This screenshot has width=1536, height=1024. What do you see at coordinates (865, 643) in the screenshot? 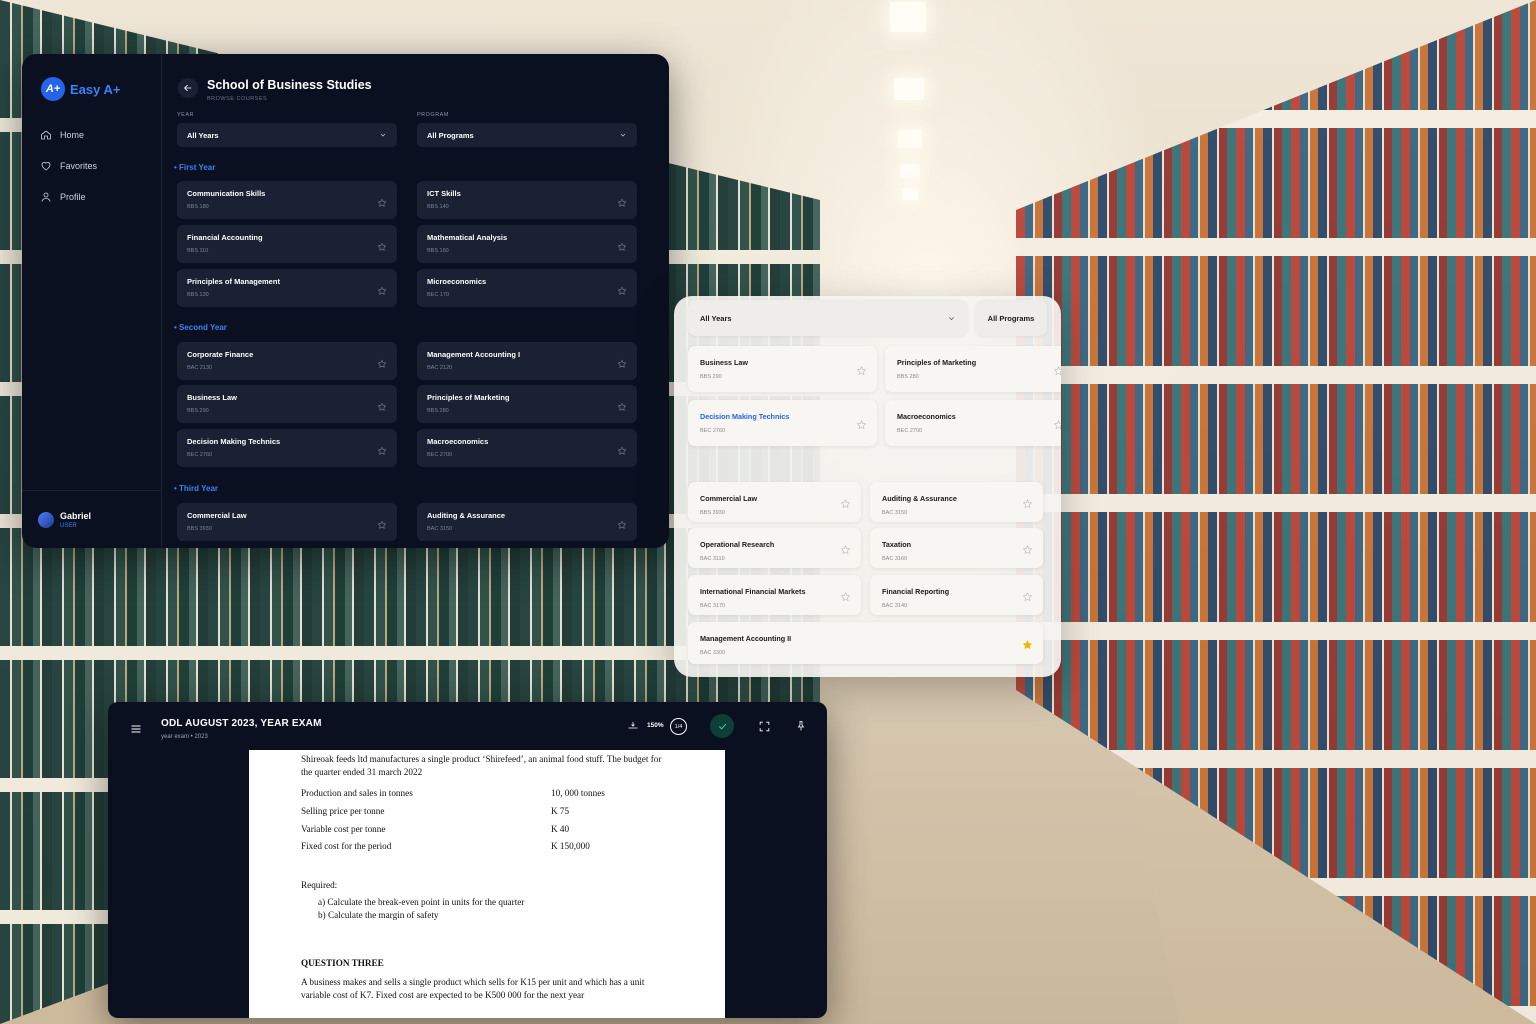
I see `course-card: Management Accounting II BAC 3300` at bounding box center [865, 643].